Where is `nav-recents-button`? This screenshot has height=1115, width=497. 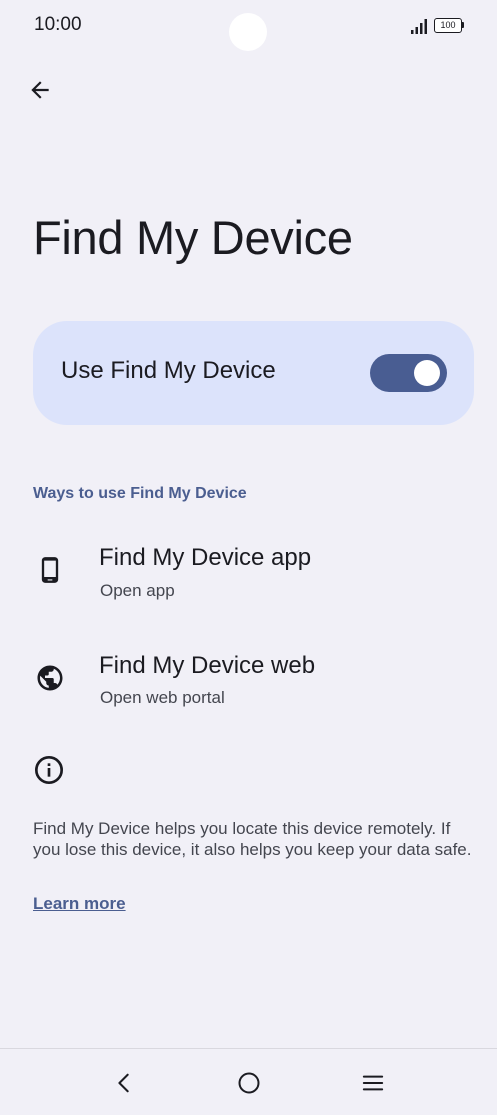 nav-recents-button is located at coordinates (373, 1083).